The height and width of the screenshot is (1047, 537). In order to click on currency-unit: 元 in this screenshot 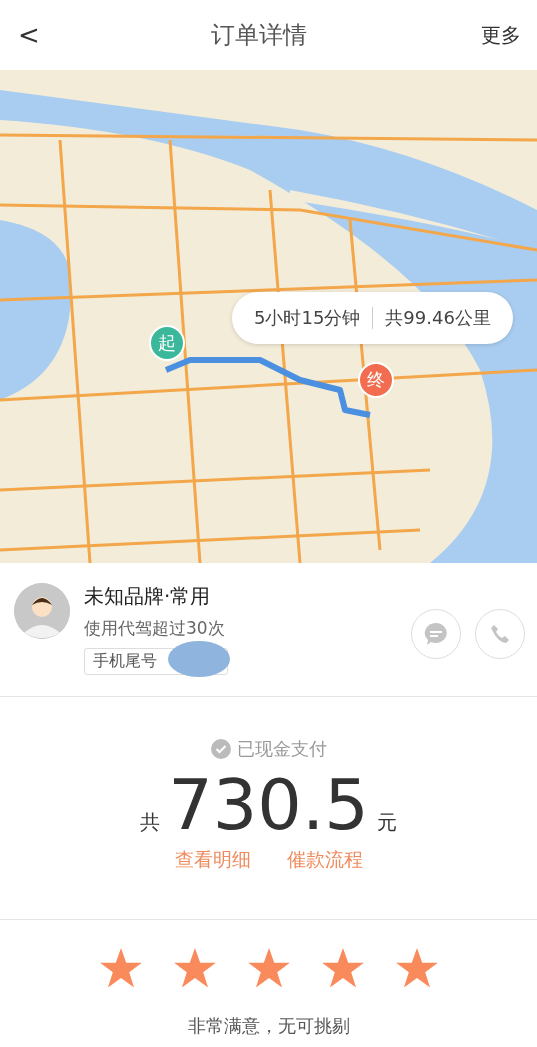, I will do `click(386, 822)`.